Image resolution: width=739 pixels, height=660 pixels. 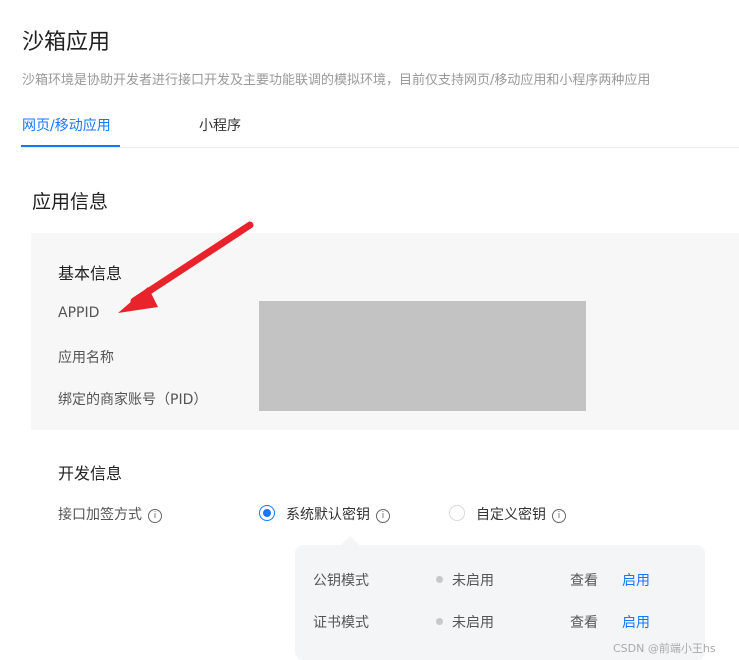 I want to click on sign-method-text: 接口加签方式, so click(x=100, y=515).